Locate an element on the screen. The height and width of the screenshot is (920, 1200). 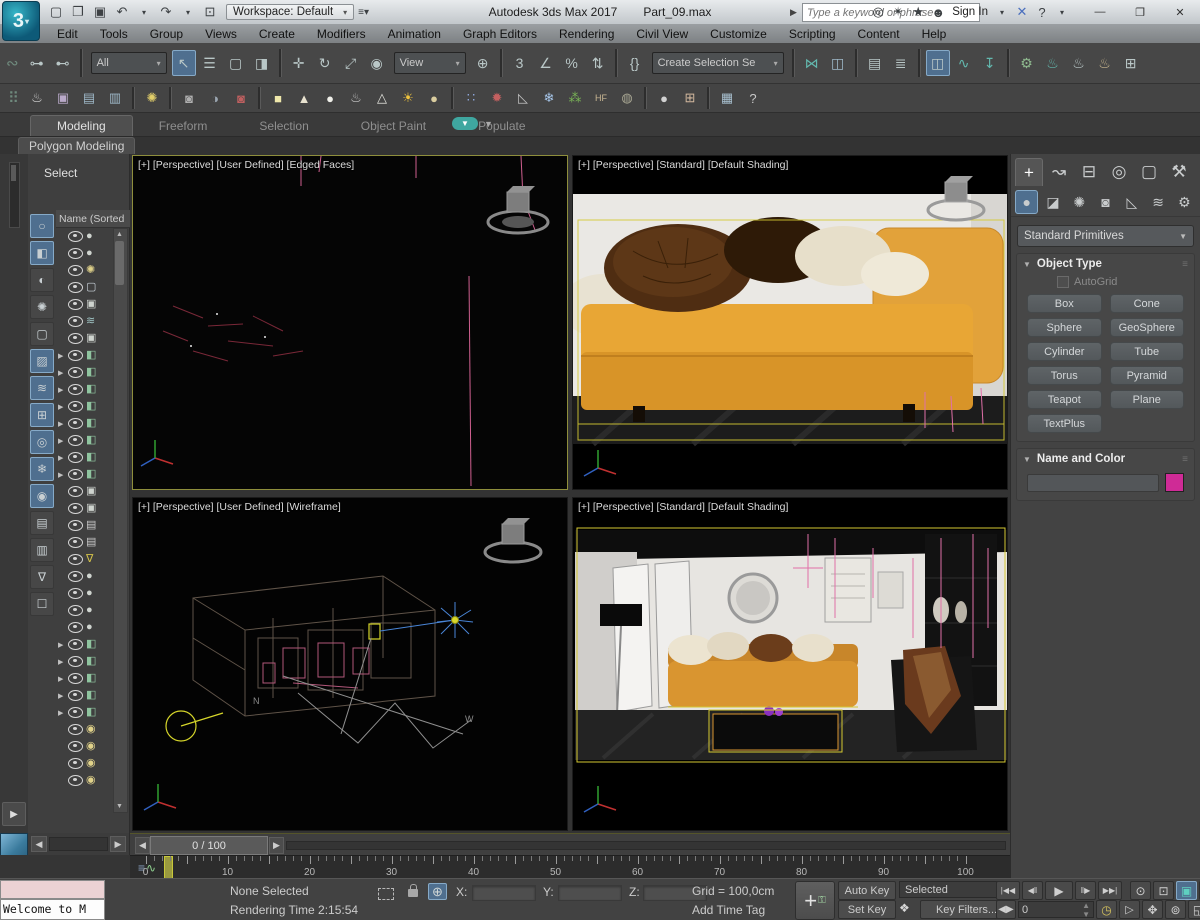
workspace-dropdown: Workspace: Default ▾ is located at coordinates (290, 12).